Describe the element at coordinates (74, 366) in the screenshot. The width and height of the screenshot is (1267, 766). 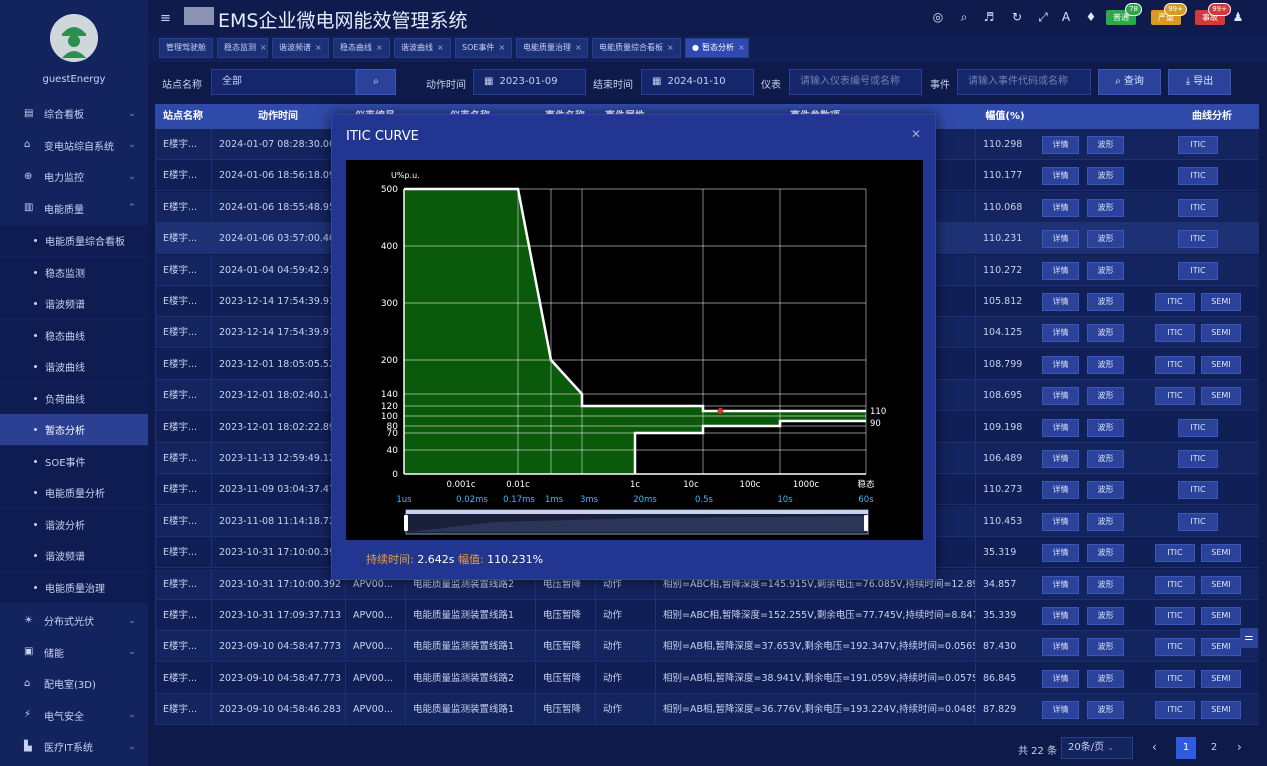
I see `sidebar-subitem-4: 谐波曲线` at that location.